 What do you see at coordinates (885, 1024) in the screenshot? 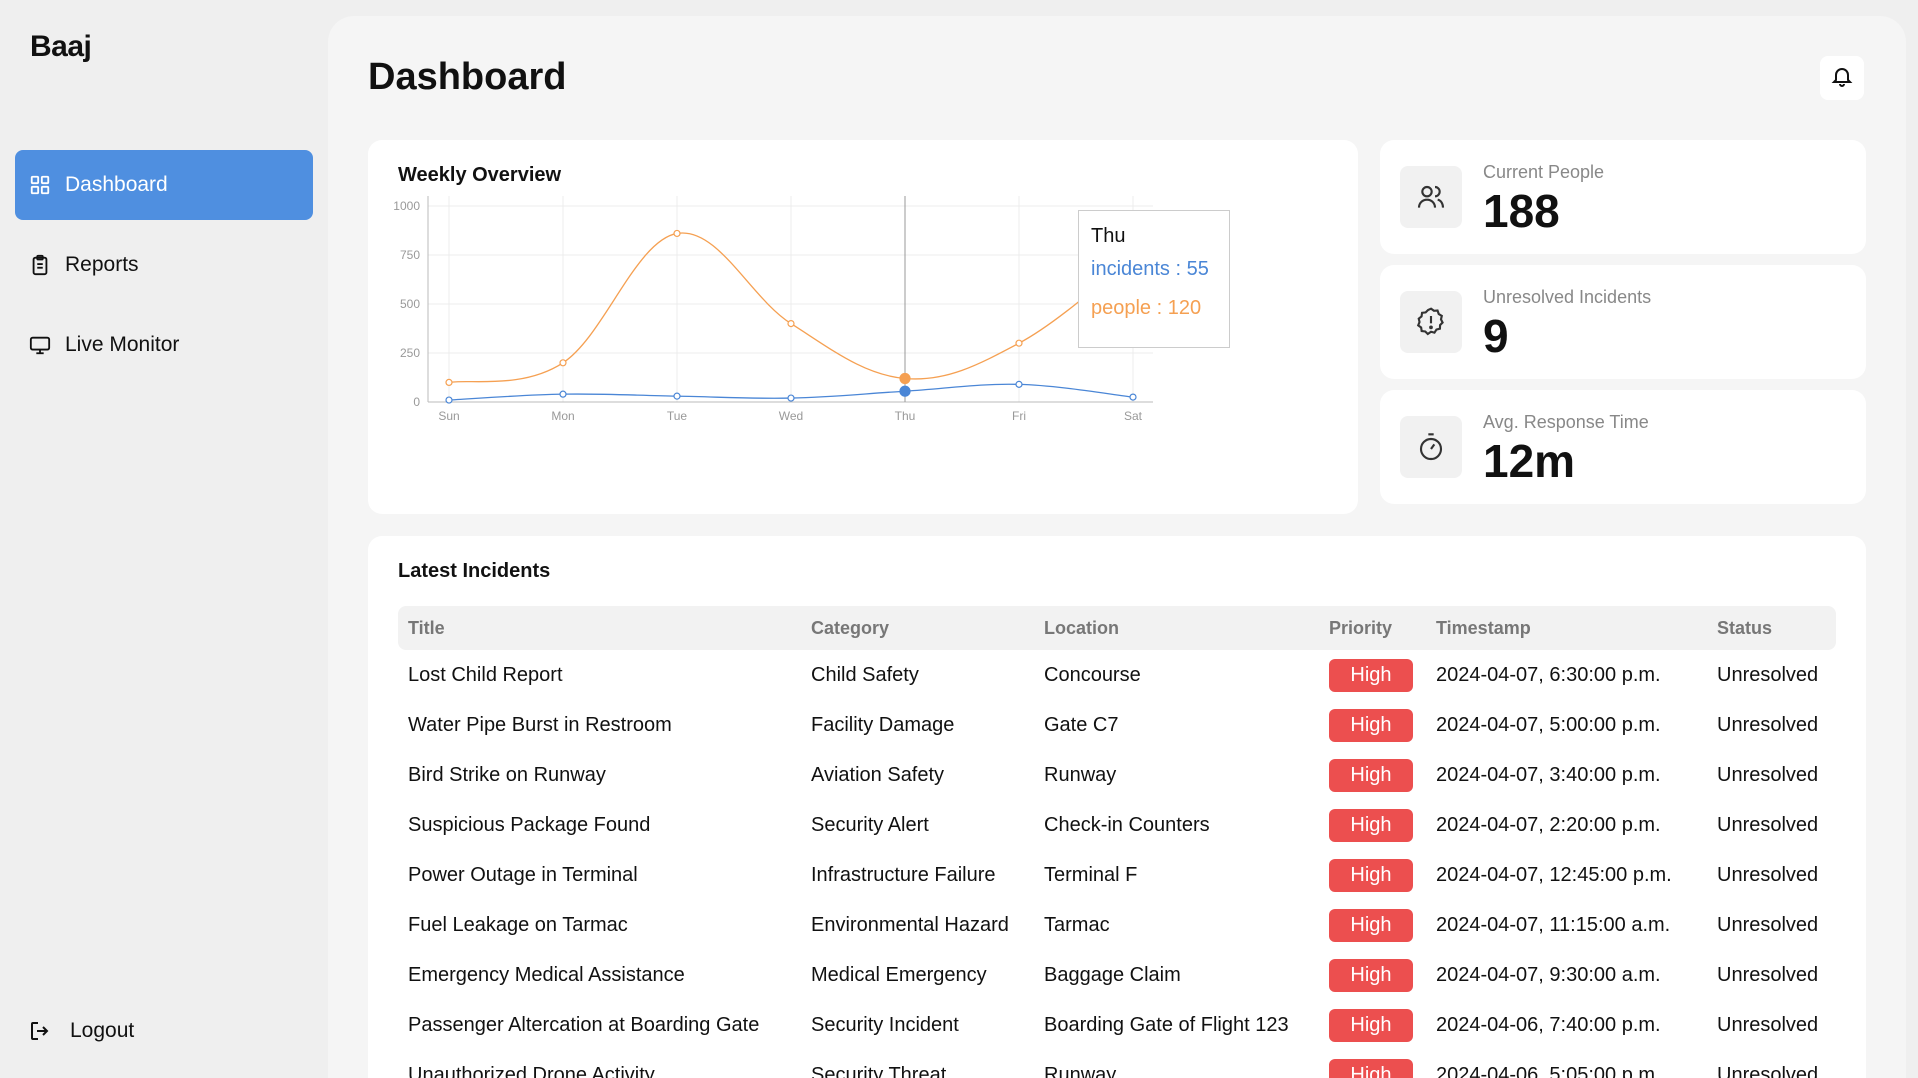
I see `cell-category: Security Incident` at bounding box center [885, 1024].